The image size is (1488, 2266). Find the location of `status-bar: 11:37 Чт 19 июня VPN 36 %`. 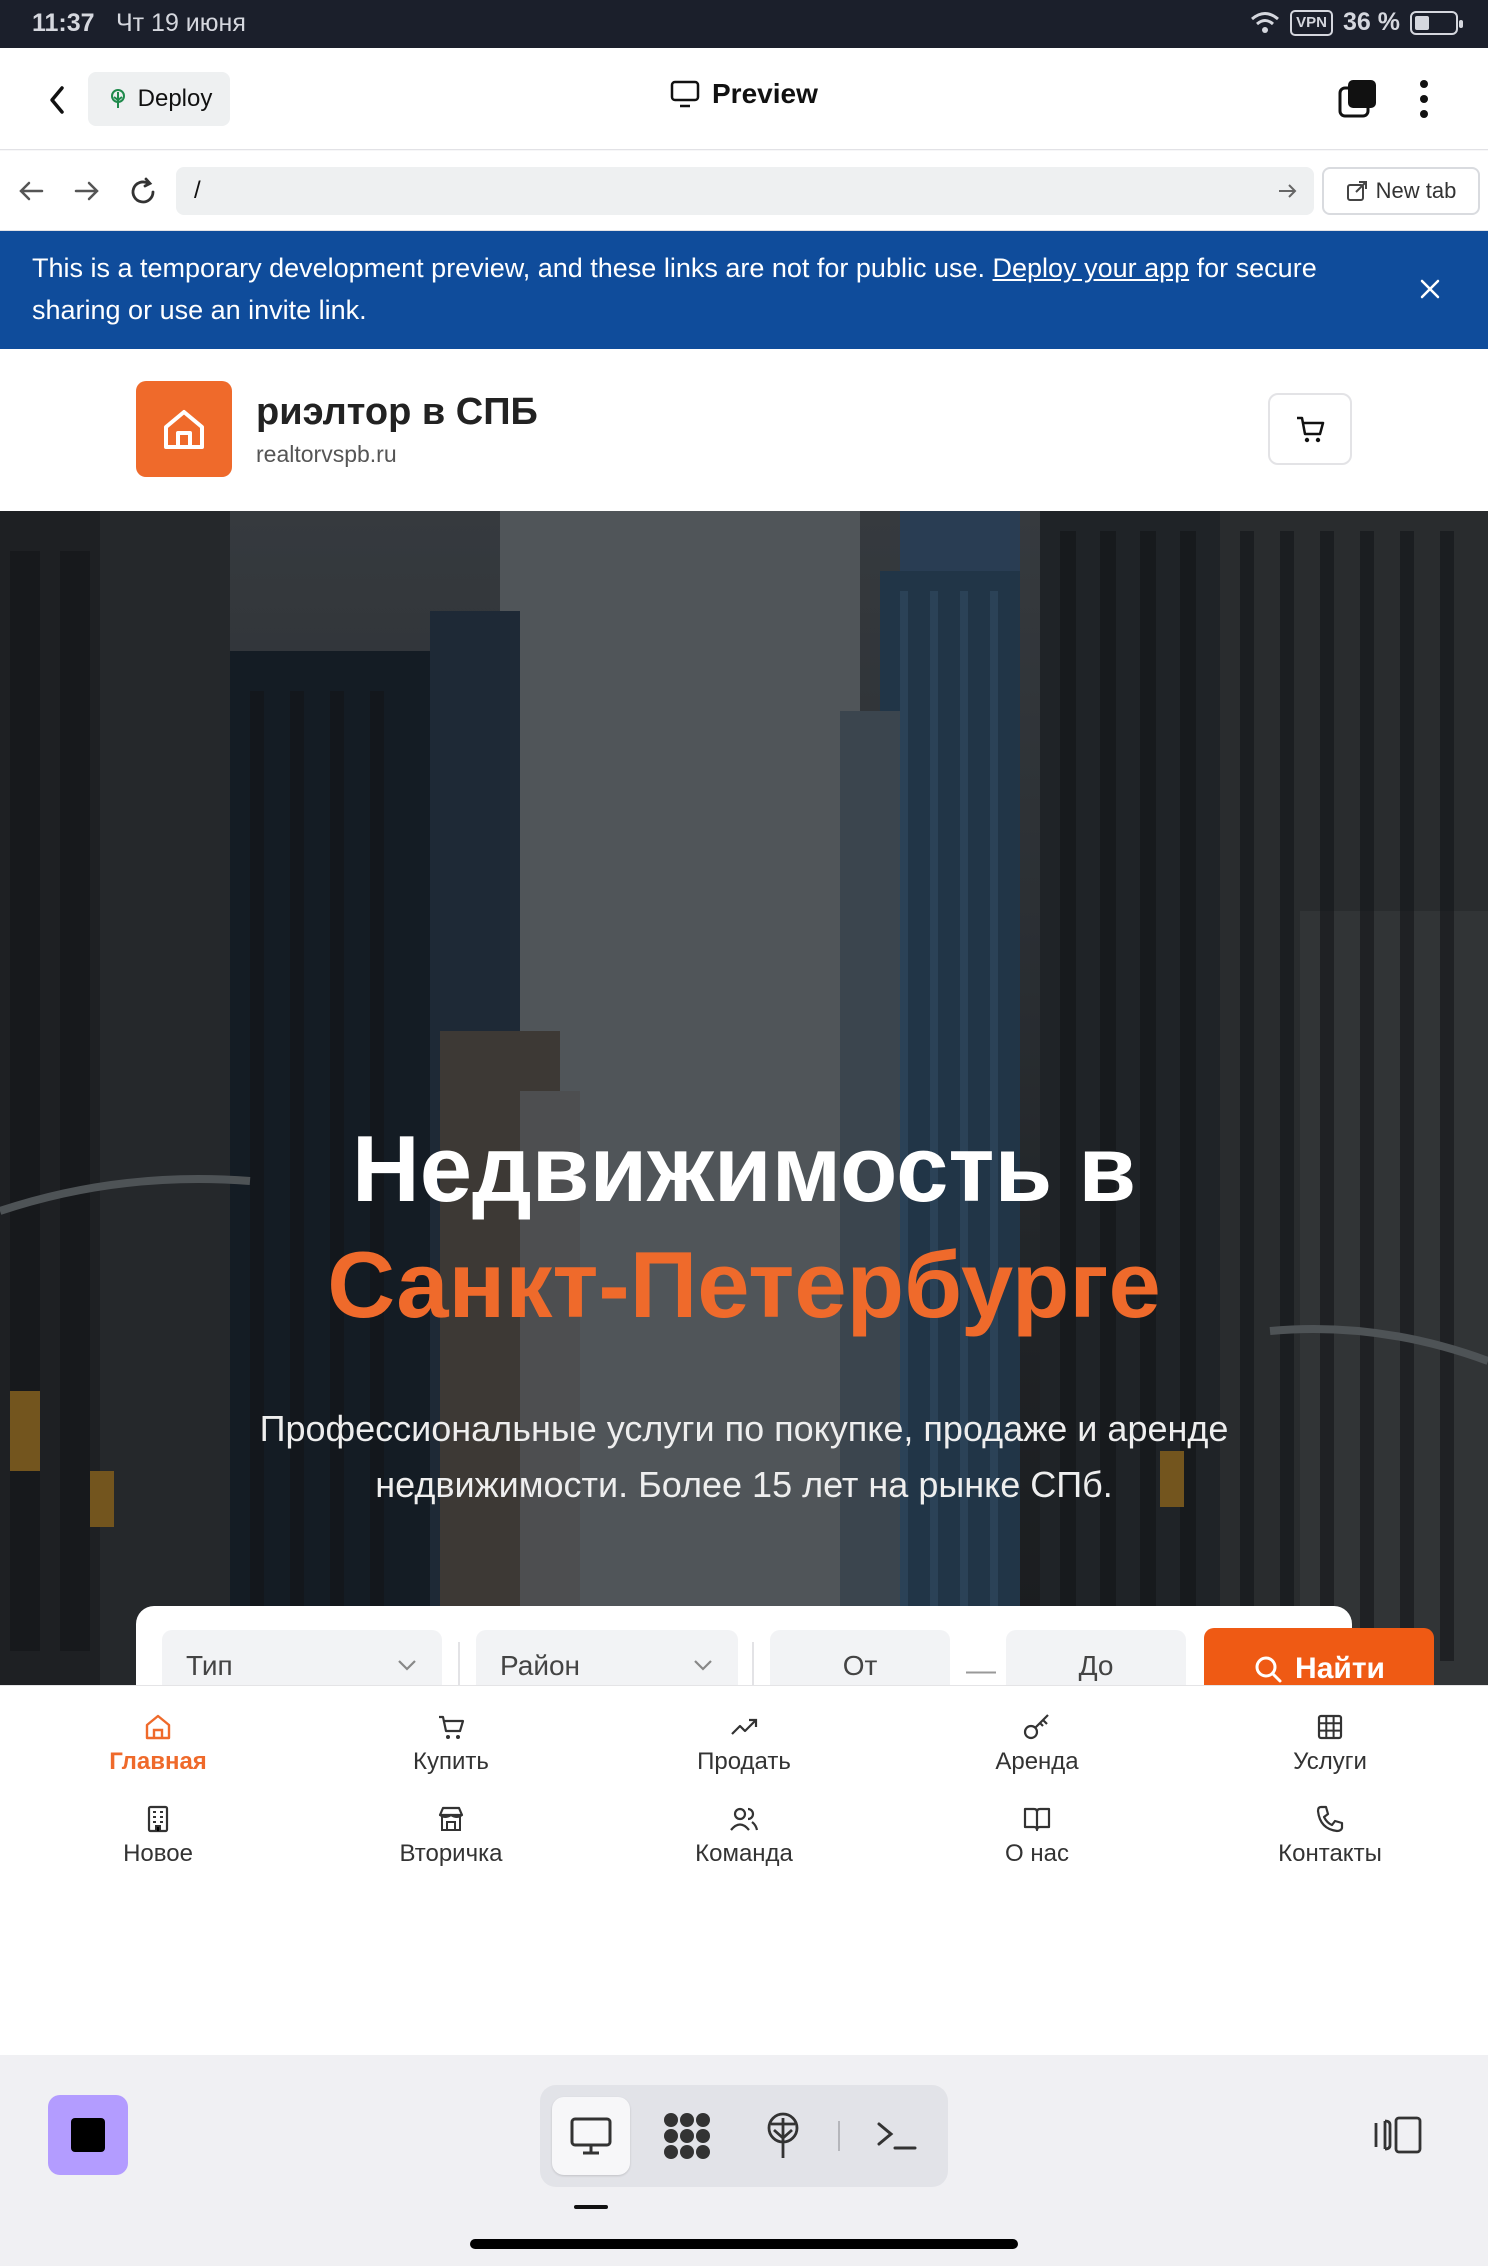

status-bar: 11:37 Чт 19 июня VPN 36 % is located at coordinates (744, 24).